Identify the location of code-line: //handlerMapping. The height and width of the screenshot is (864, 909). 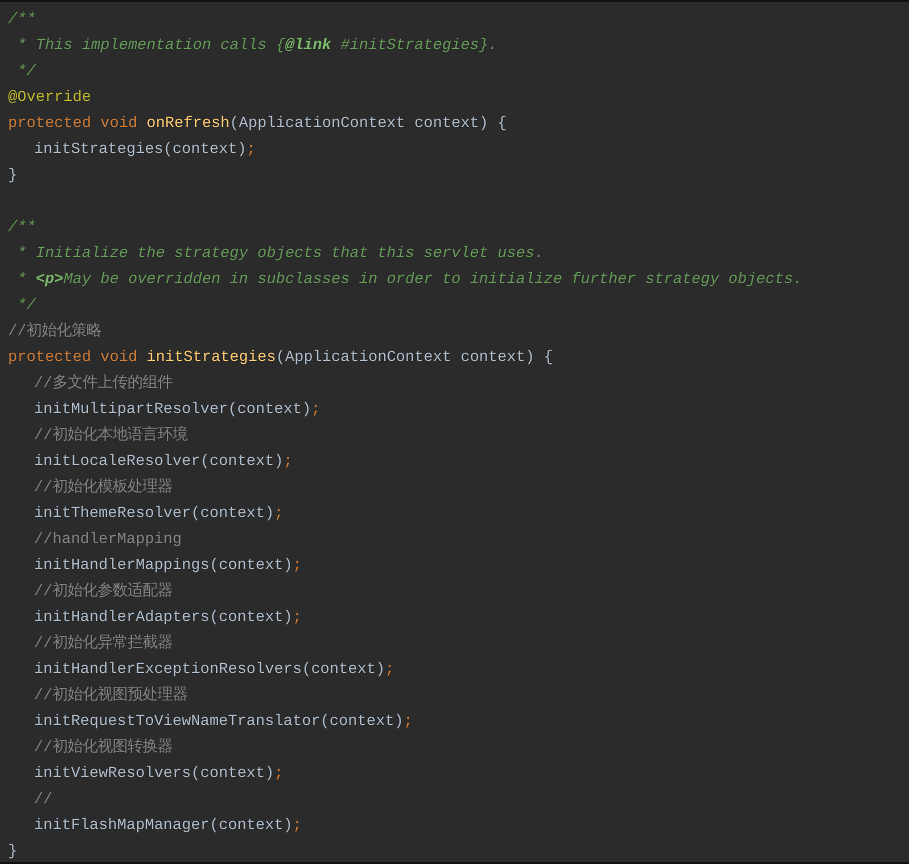
(108, 539).